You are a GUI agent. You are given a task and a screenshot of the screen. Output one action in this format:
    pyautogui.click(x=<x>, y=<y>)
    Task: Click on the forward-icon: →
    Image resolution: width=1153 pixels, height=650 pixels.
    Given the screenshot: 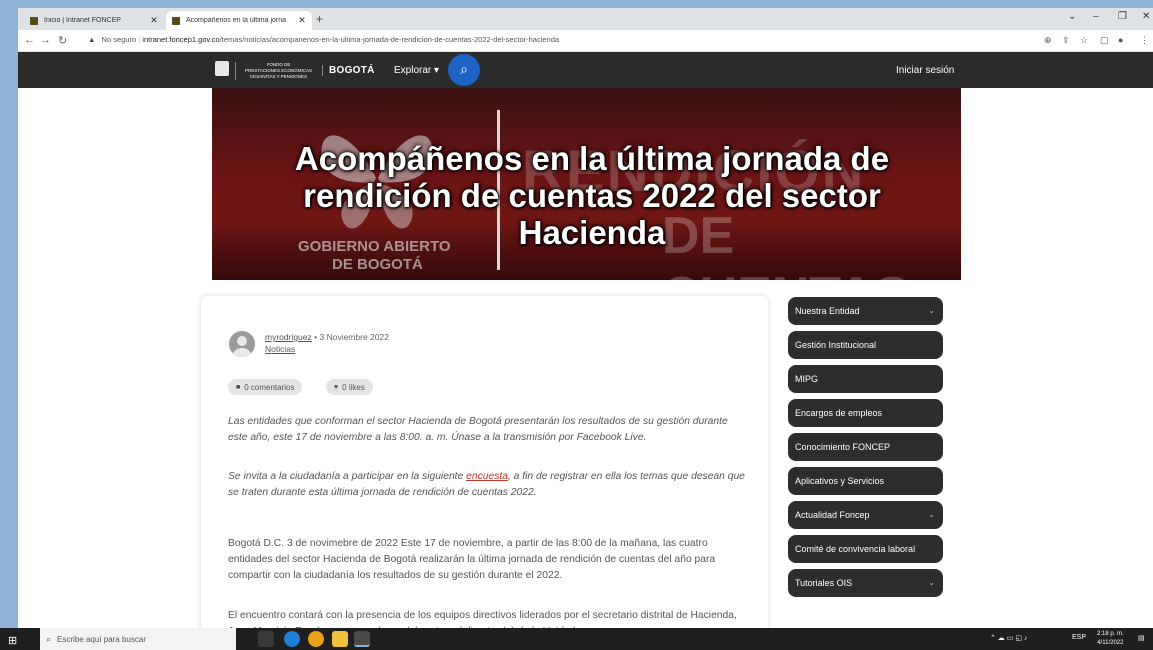 What is the action you would take?
    pyautogui.click(x=45, y=40)
    